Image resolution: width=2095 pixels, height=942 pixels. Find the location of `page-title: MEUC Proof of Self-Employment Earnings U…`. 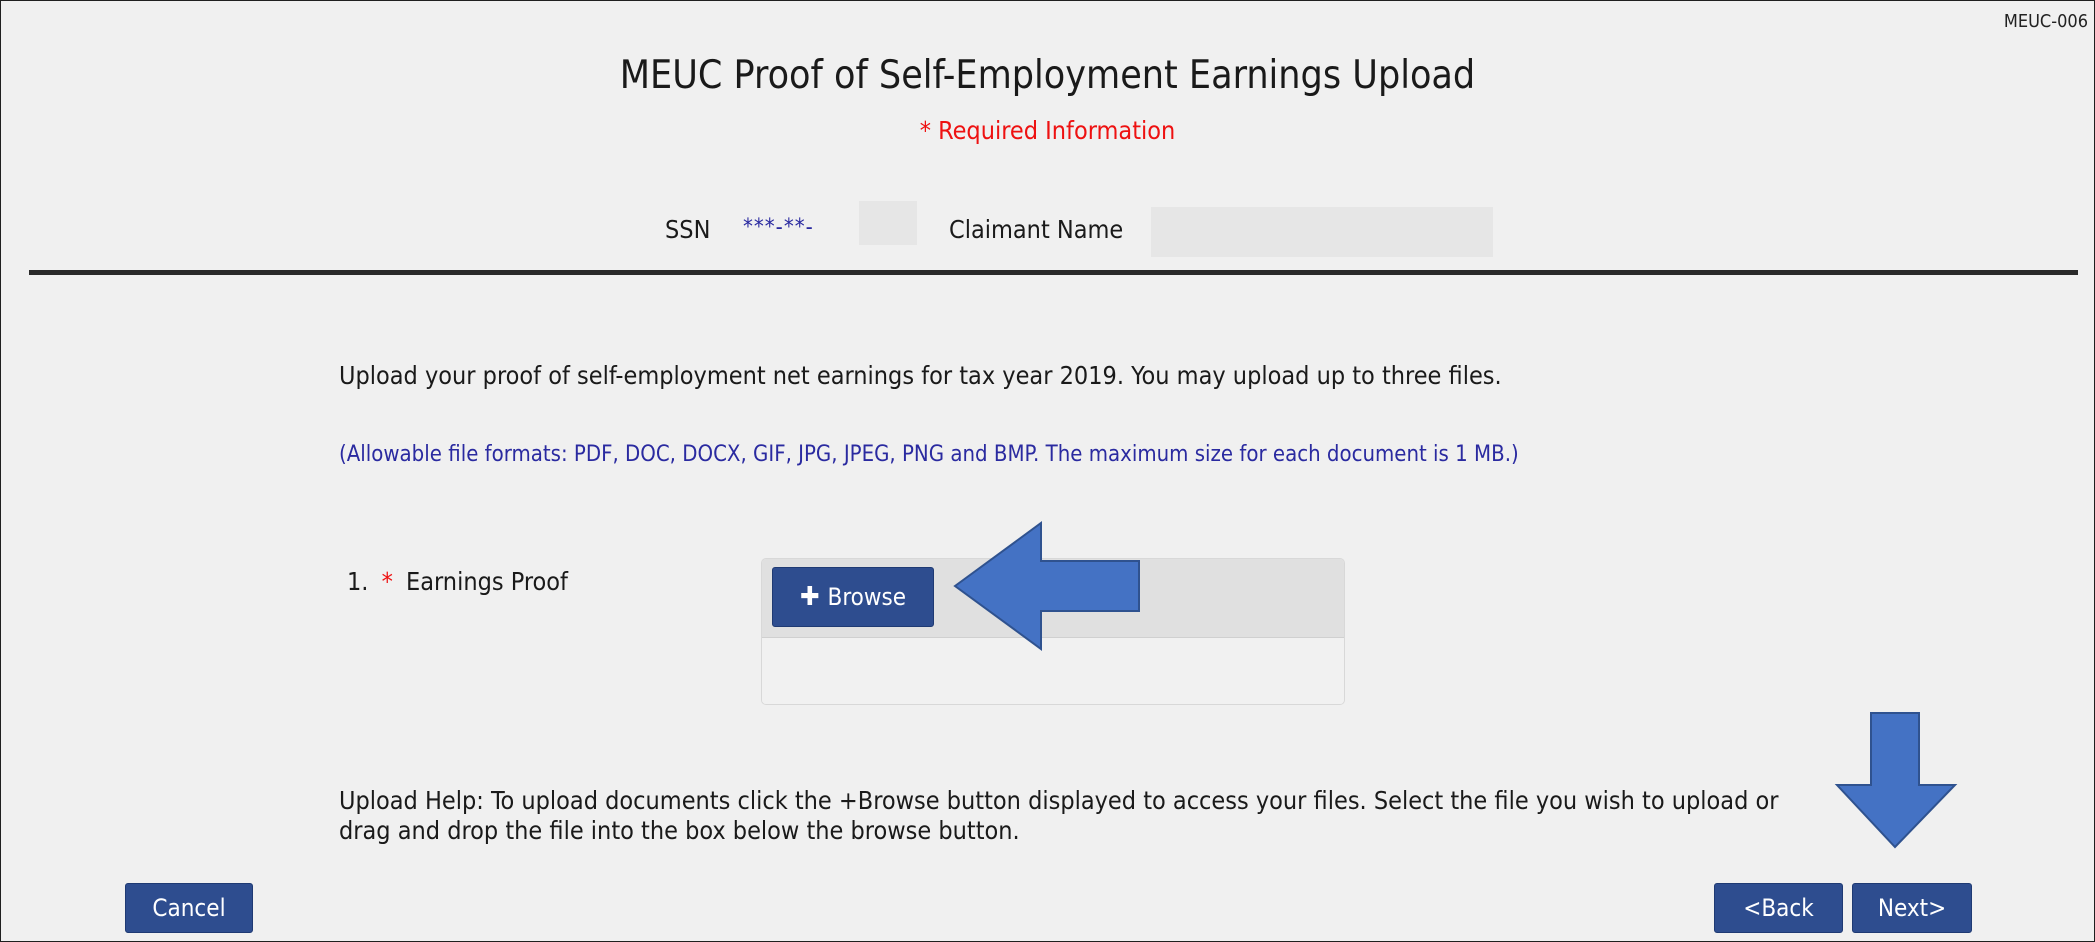

page-title: MEUC Proof of Self-Employment Earnings U… is located at coordinates (1047, 75).